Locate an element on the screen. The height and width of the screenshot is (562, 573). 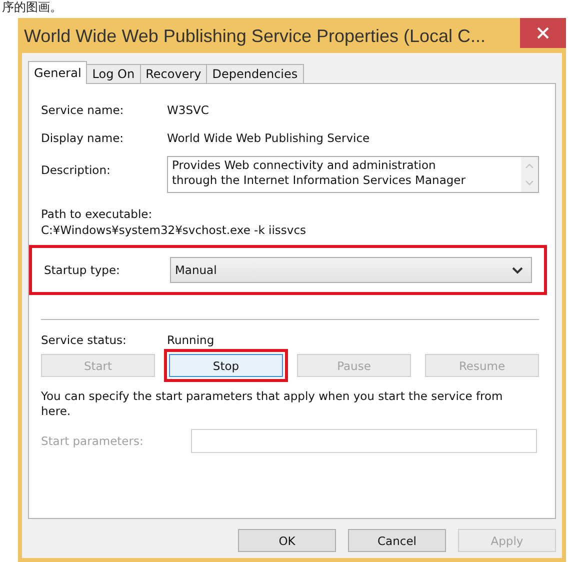
dialog-button: Cancel is located at coordinates (397, 540).